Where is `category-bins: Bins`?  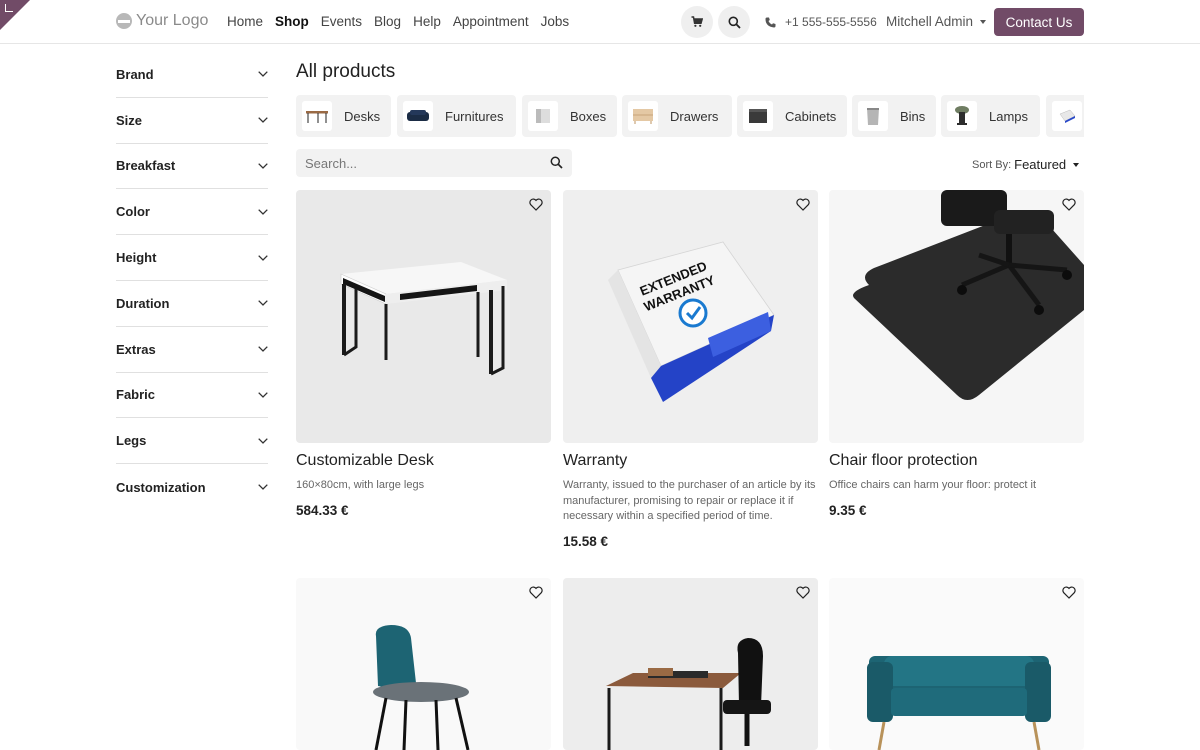
category-bins: Bins is located at coordinates (894, 116).